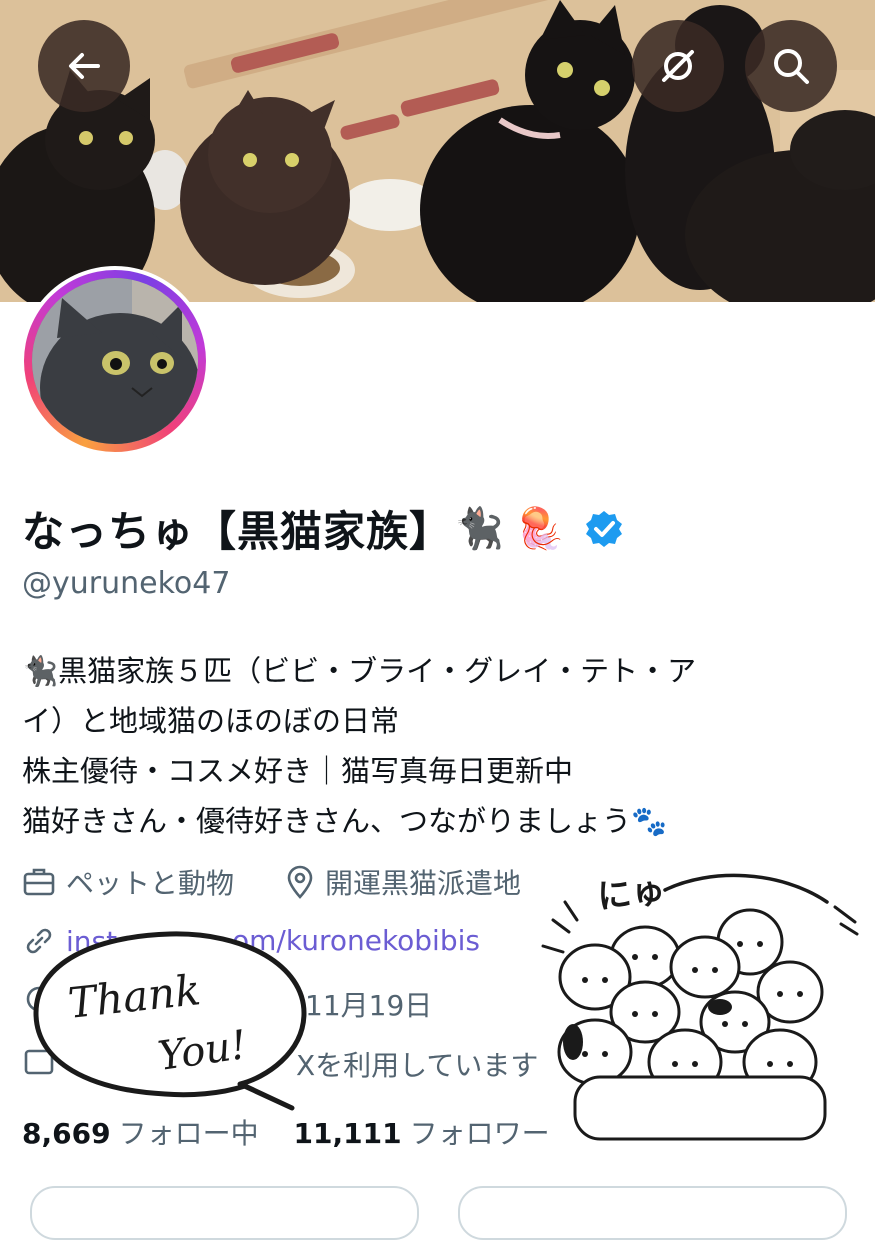 The height and width of the screenshot is (1240, 875). I want to click on x-usage-label: Xを利用しています, so click(417, 1065).